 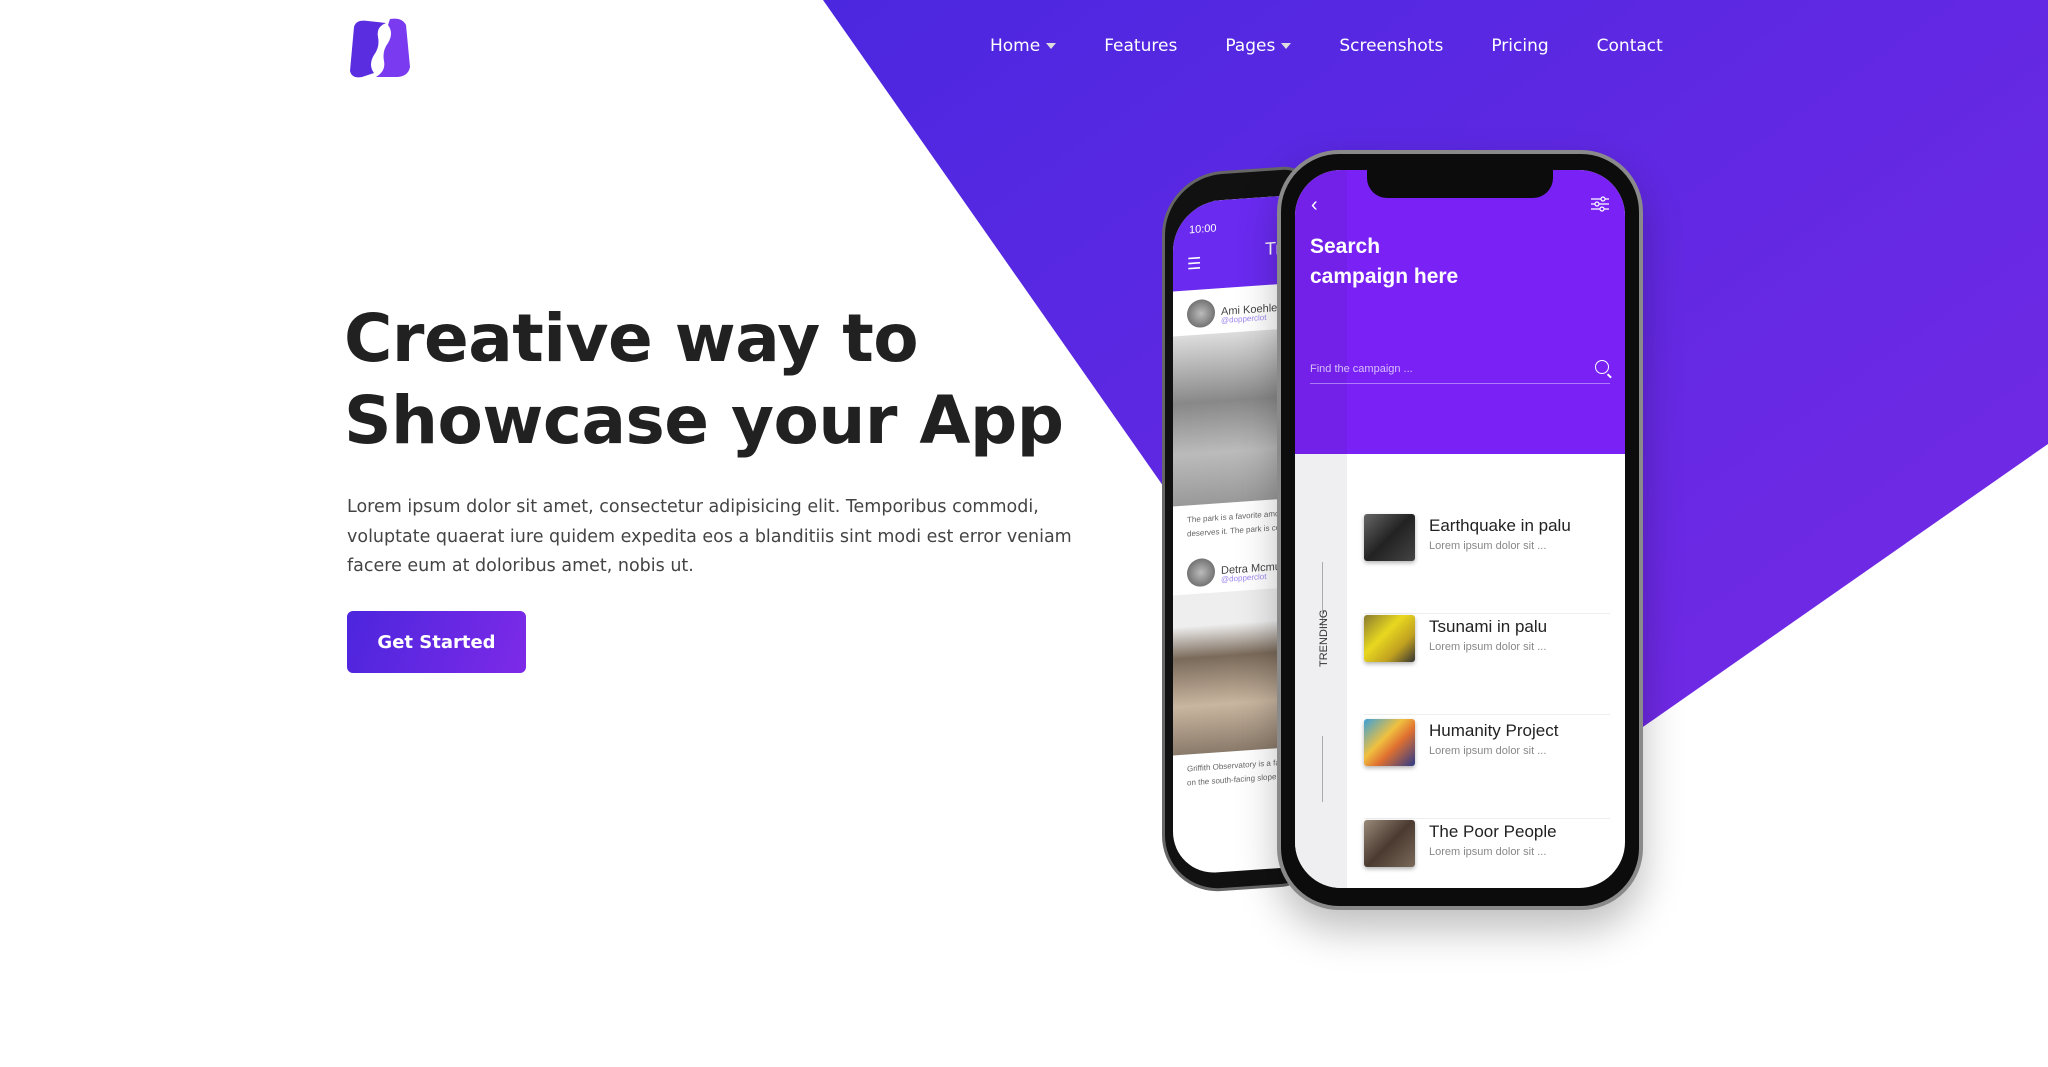 What do you see at coordinates (1140, 46) in the screenshot?
I see `nav-features: Features` at bounding box center [1140, 46].